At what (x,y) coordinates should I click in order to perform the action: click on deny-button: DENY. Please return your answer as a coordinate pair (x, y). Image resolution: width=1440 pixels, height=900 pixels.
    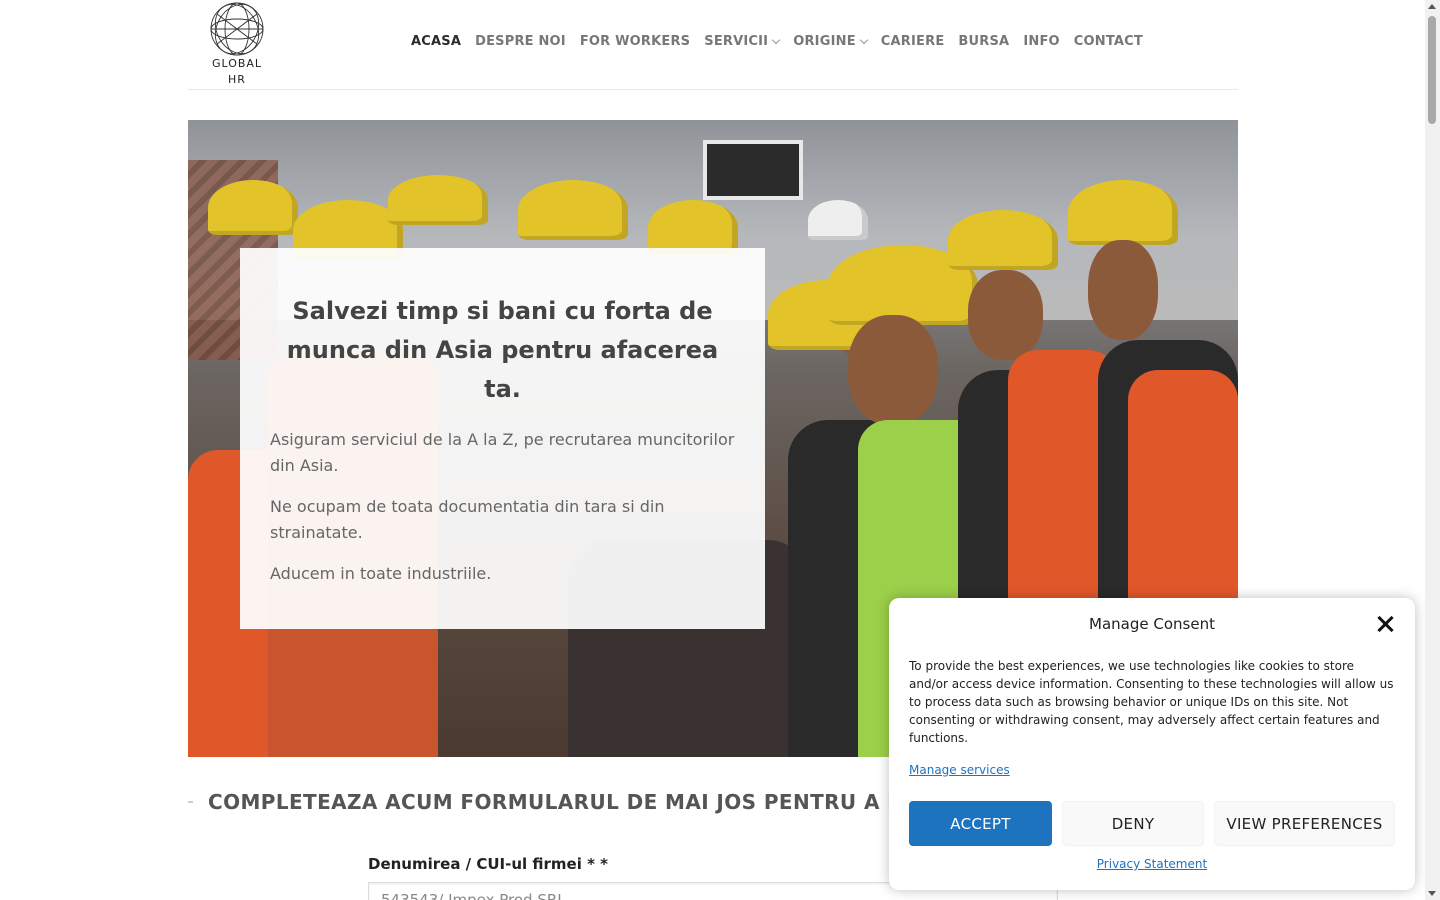
    Looking at the image, I should click on (1133, 823).